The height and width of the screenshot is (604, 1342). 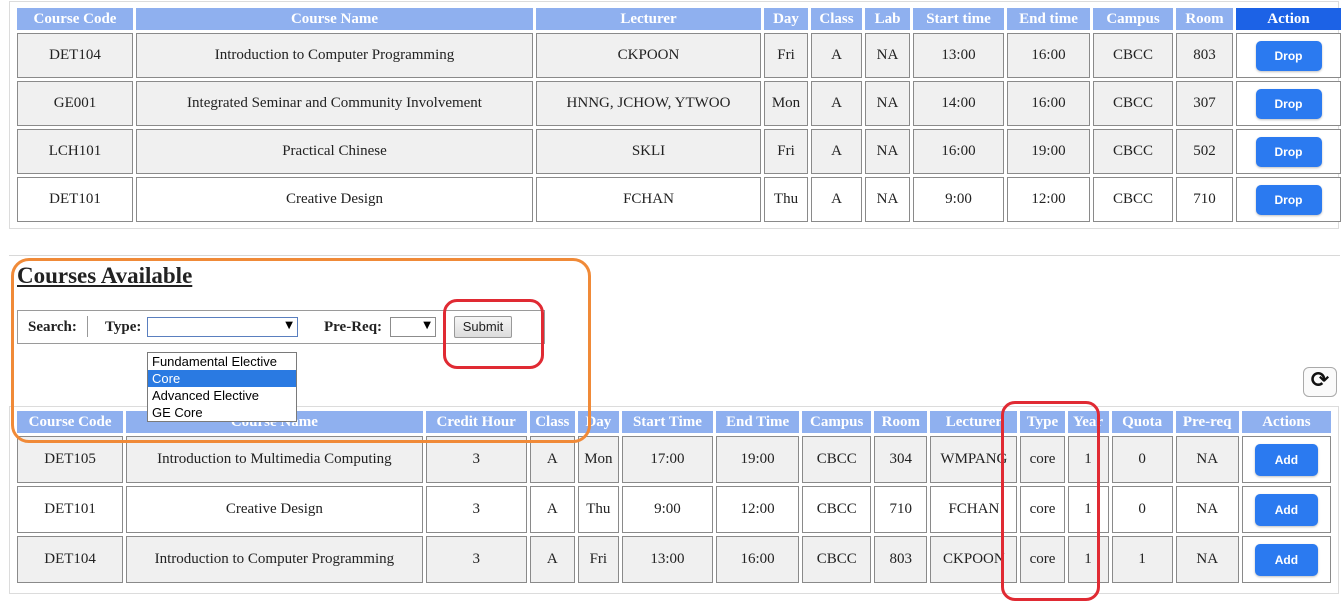 What do you see at coordinates (1204, 151) in the screenshot?
I see `cell-room: 502` at bounding box center [1204, 151].